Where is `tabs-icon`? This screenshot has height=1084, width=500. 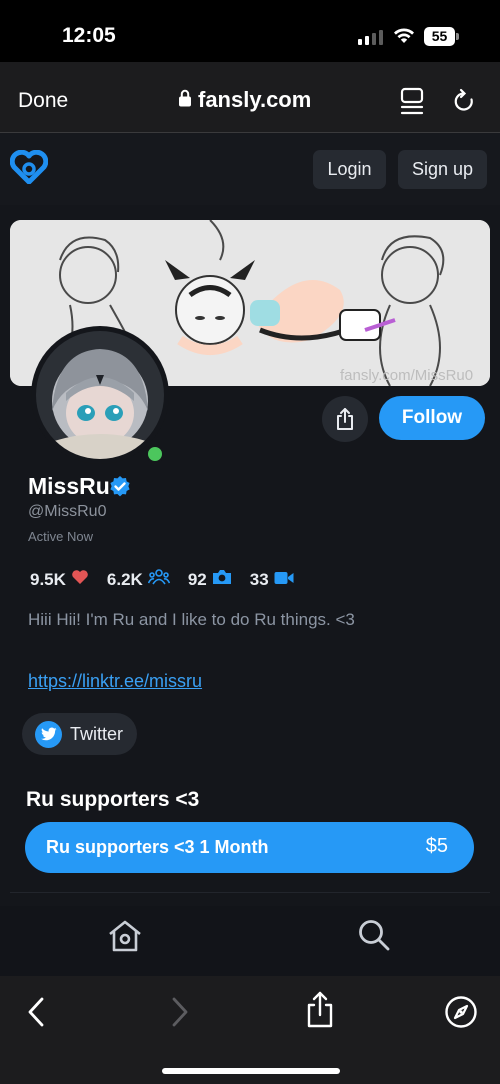 tabs-icon is located at coordinates (412, 101).